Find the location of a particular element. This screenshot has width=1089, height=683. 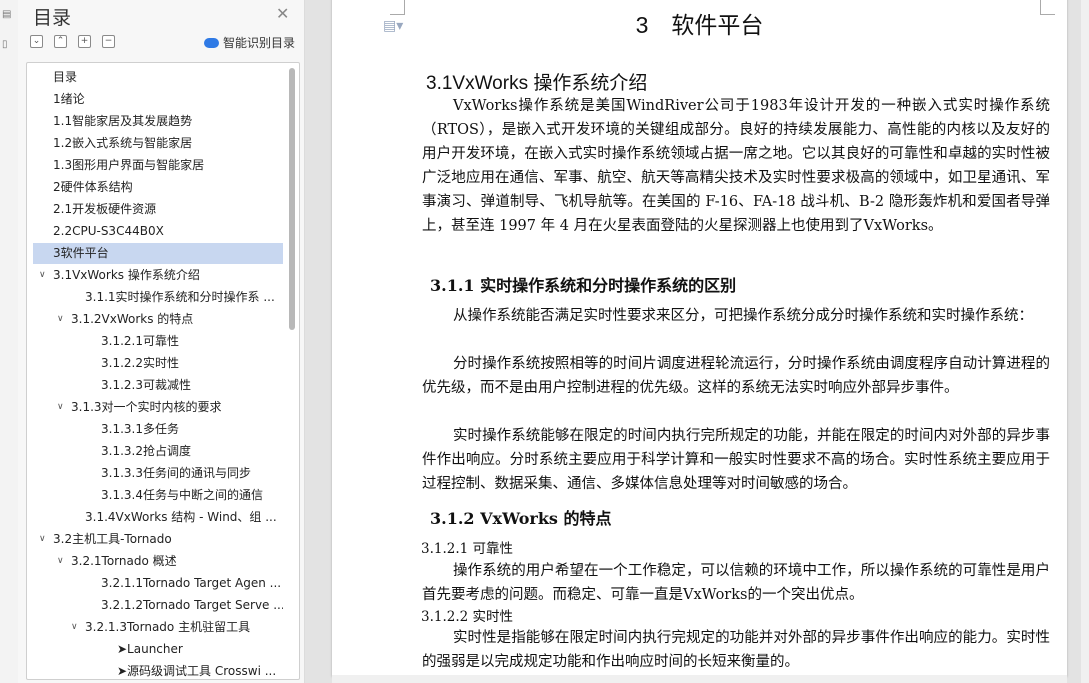

toc-item: ∨ 3.1.3对一个实时内核的要求 is located at coordinates (158, 407).